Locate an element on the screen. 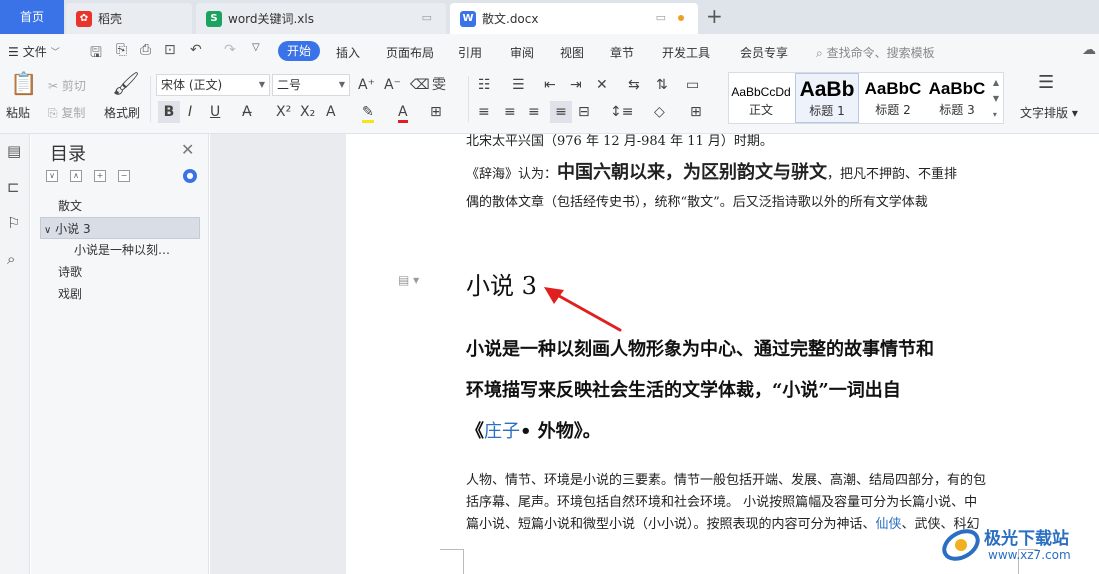 The image size is (1099, 574). numbered-list-icon: ☰ is located at coordinates (518, 85).